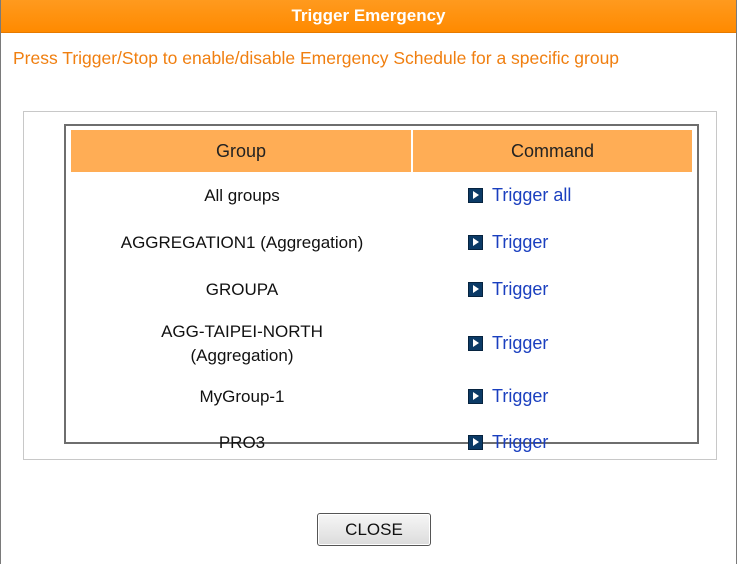  I want to click on group-name: GROUPA, so click(242, 289).